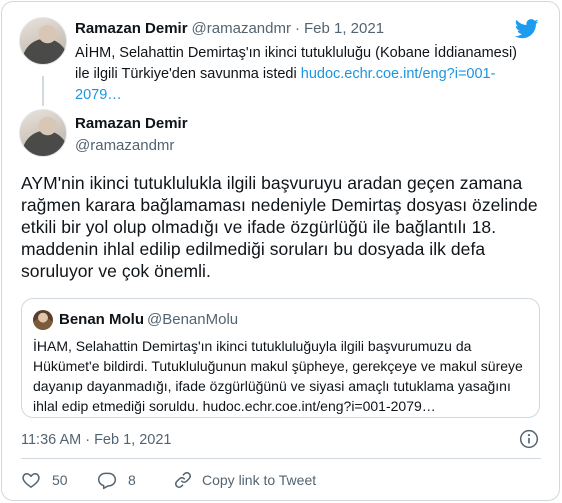  I want to click on parent-author-handle: @ramazandmr, so click(241, 28).